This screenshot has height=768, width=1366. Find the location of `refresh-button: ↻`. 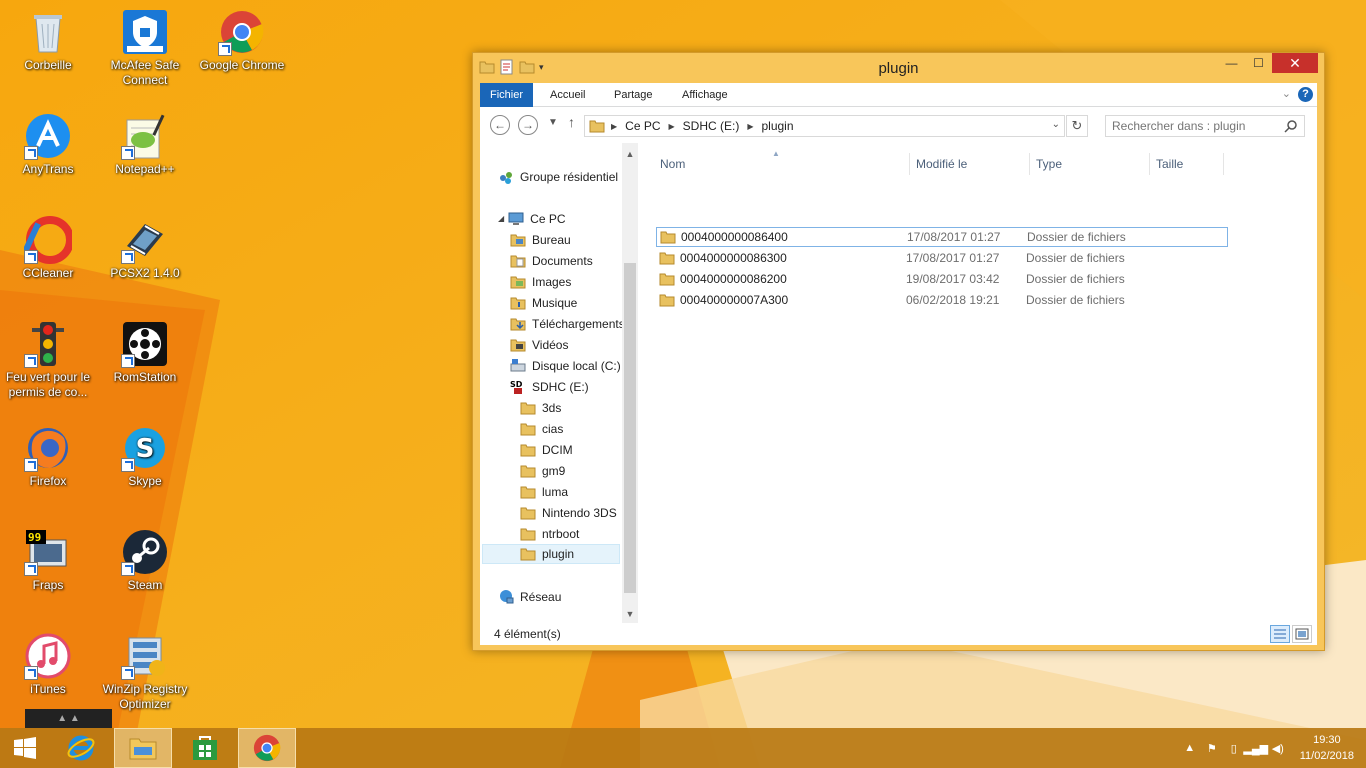

refresh-button: ↻ is located at coordinates (1077, 126).